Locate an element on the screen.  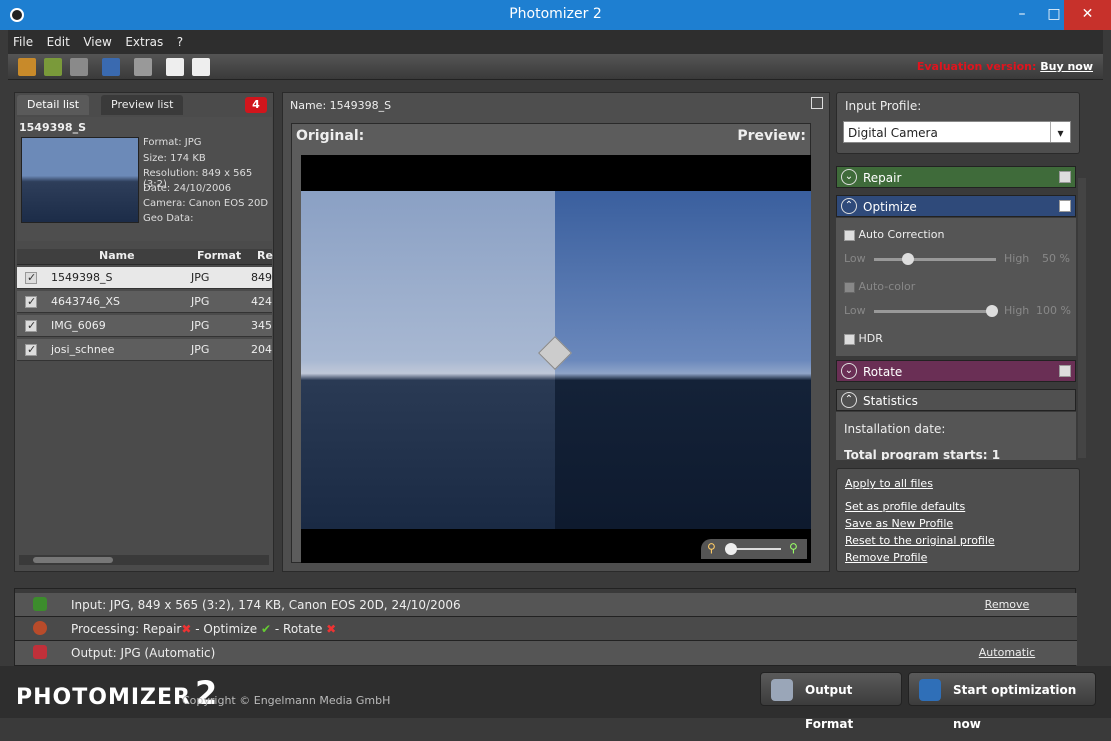
value-label-1: 50 % is located at coordinates (1056, 258).